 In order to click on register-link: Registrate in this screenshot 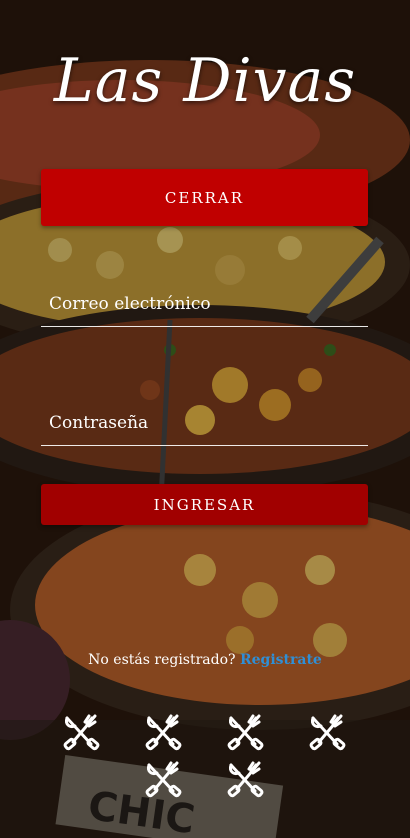, I will do `click(281, 660)`.